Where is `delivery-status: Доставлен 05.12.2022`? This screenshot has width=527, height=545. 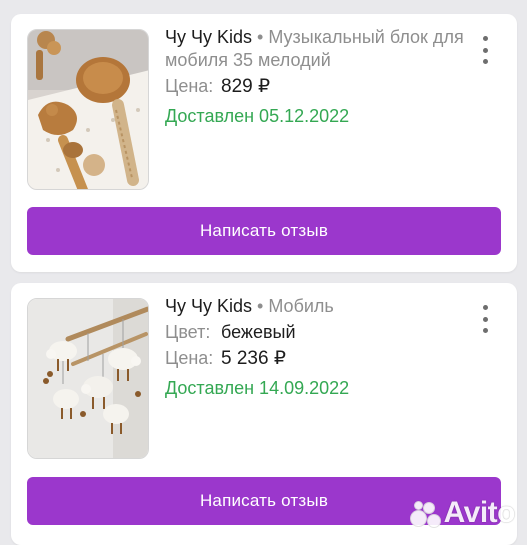 delivery-status: Доставлен 05.12.2022 is located at coordinates (257, 116).